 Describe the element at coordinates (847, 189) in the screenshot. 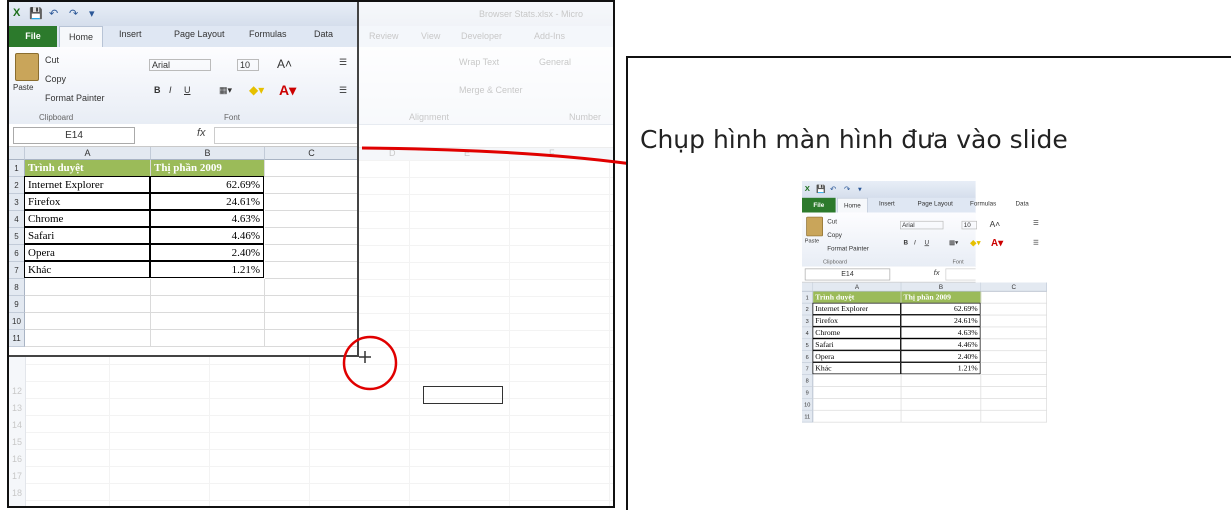

I see `thumb-redo-icon: ↷` at that location.